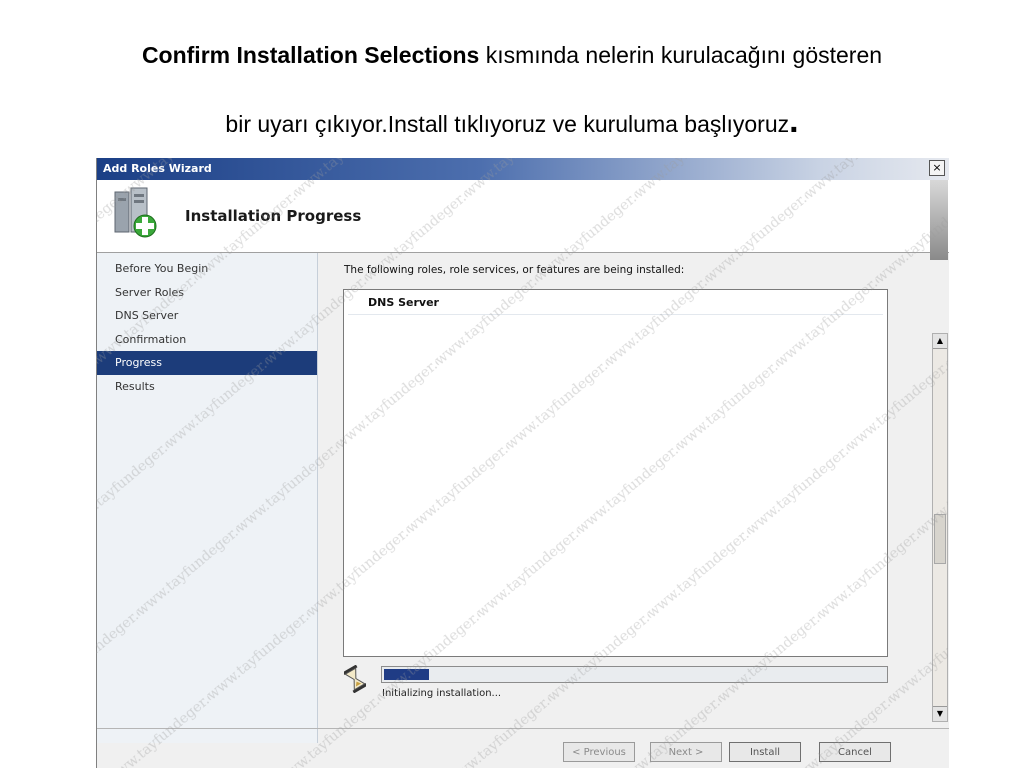 Image resolution: width=1024 pixels, height=768 pixels. I want to click on footer-divider, so click(523, 728).